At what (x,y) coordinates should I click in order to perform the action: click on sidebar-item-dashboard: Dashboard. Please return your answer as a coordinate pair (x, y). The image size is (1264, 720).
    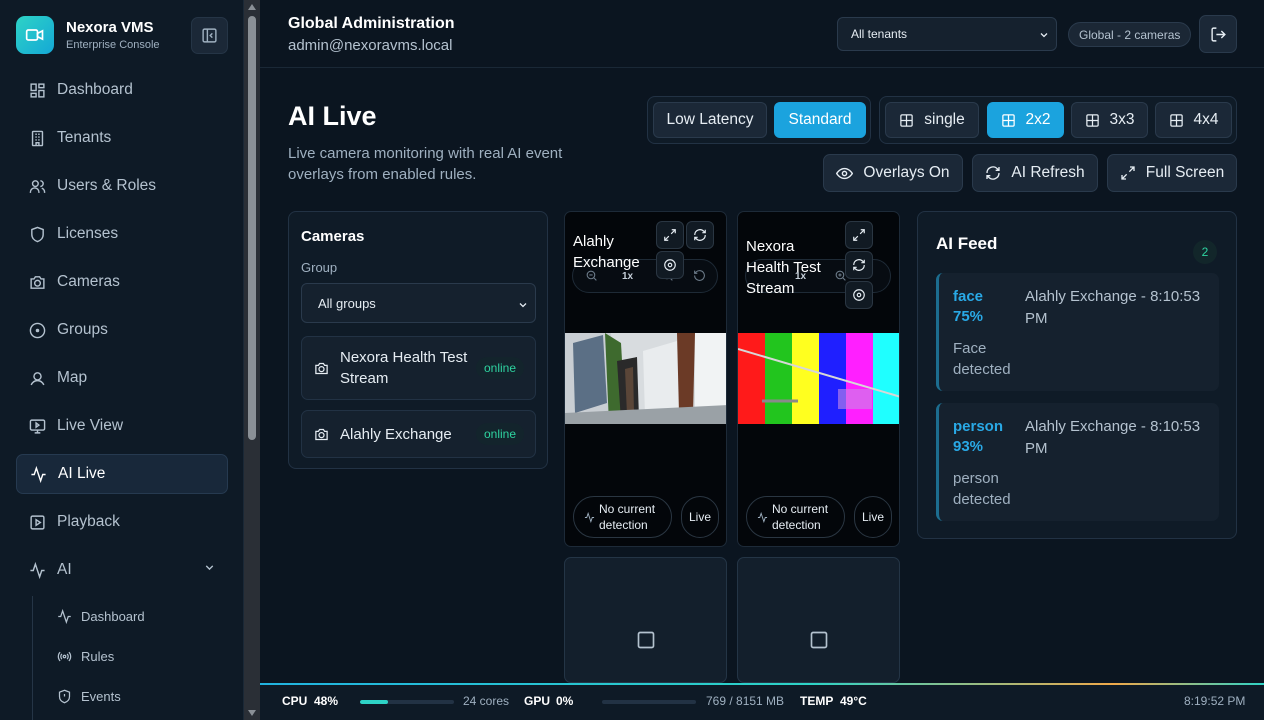
    Looking at the image, I should click on (122, 90).